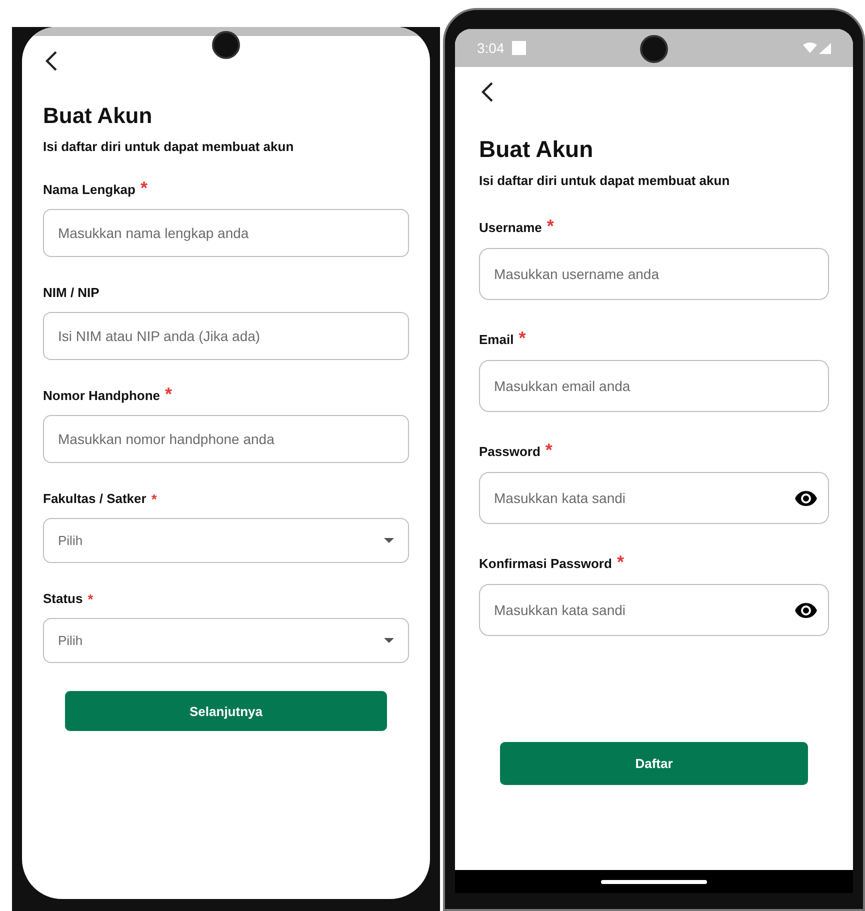 The image size is (865, 911). I want to click on field-label: Email, so click(496, 340).